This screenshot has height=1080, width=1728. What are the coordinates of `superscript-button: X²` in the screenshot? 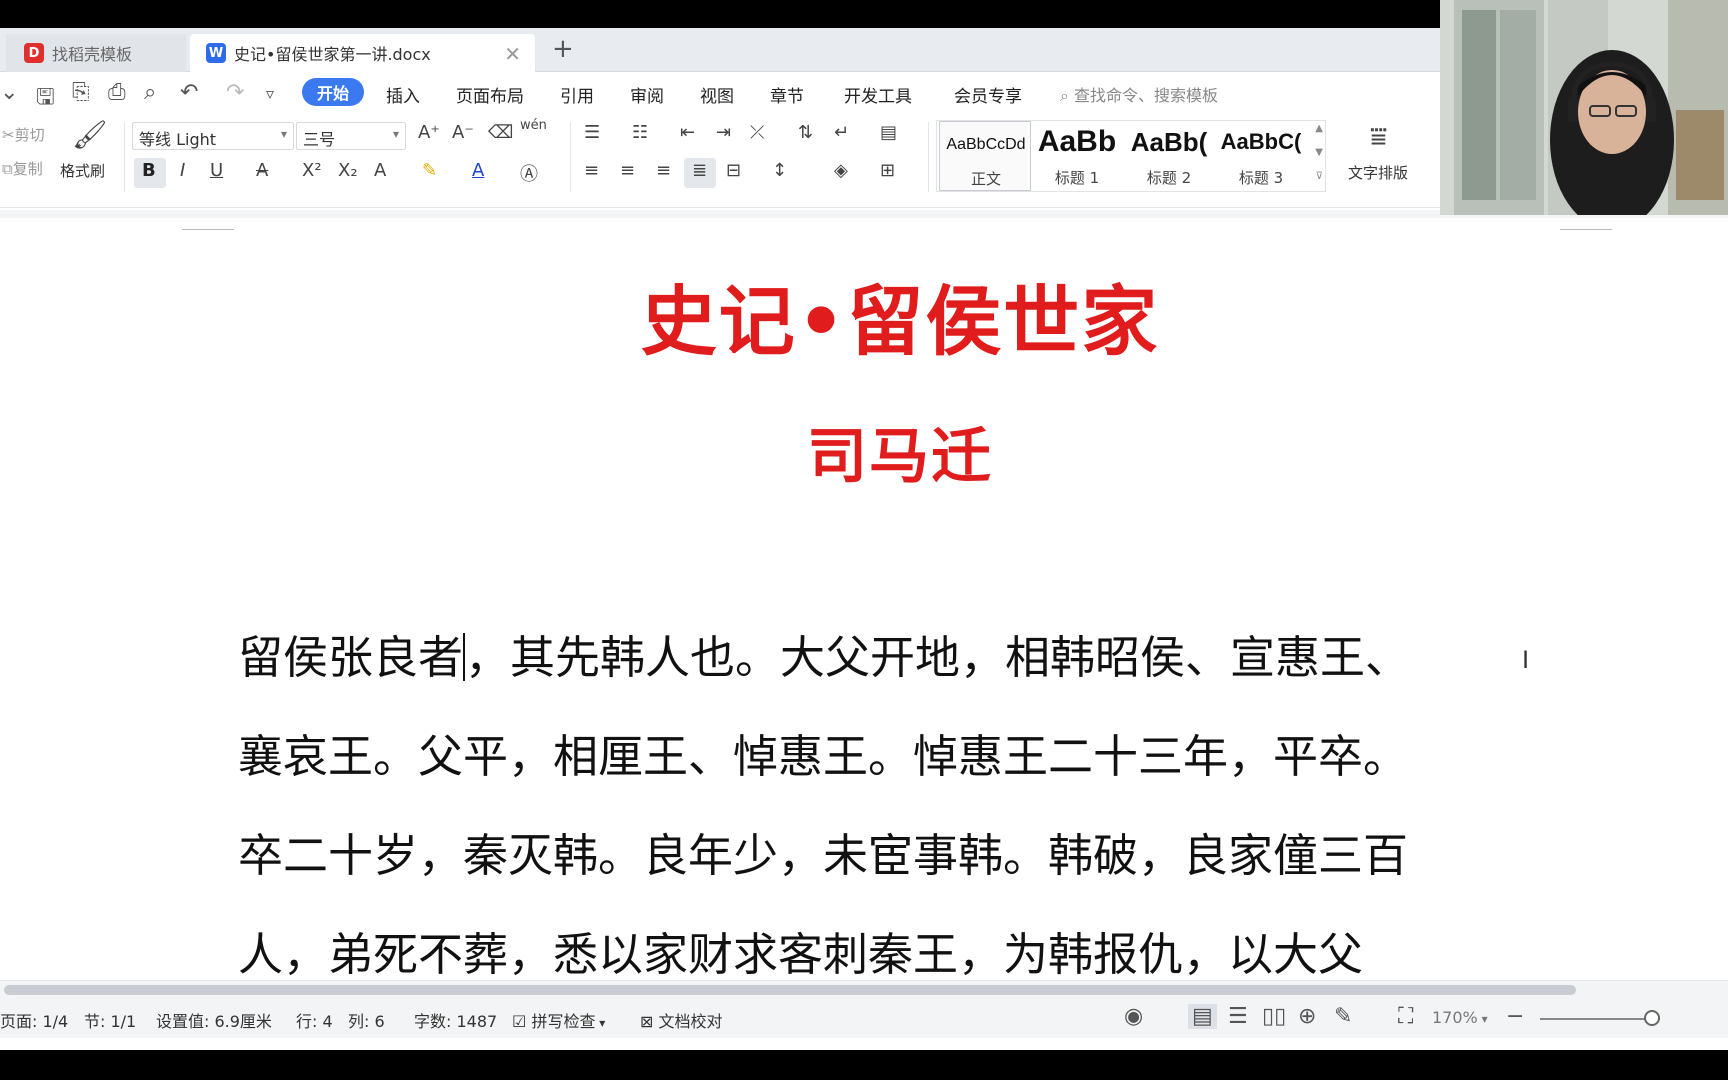 It's located at (312, 170).